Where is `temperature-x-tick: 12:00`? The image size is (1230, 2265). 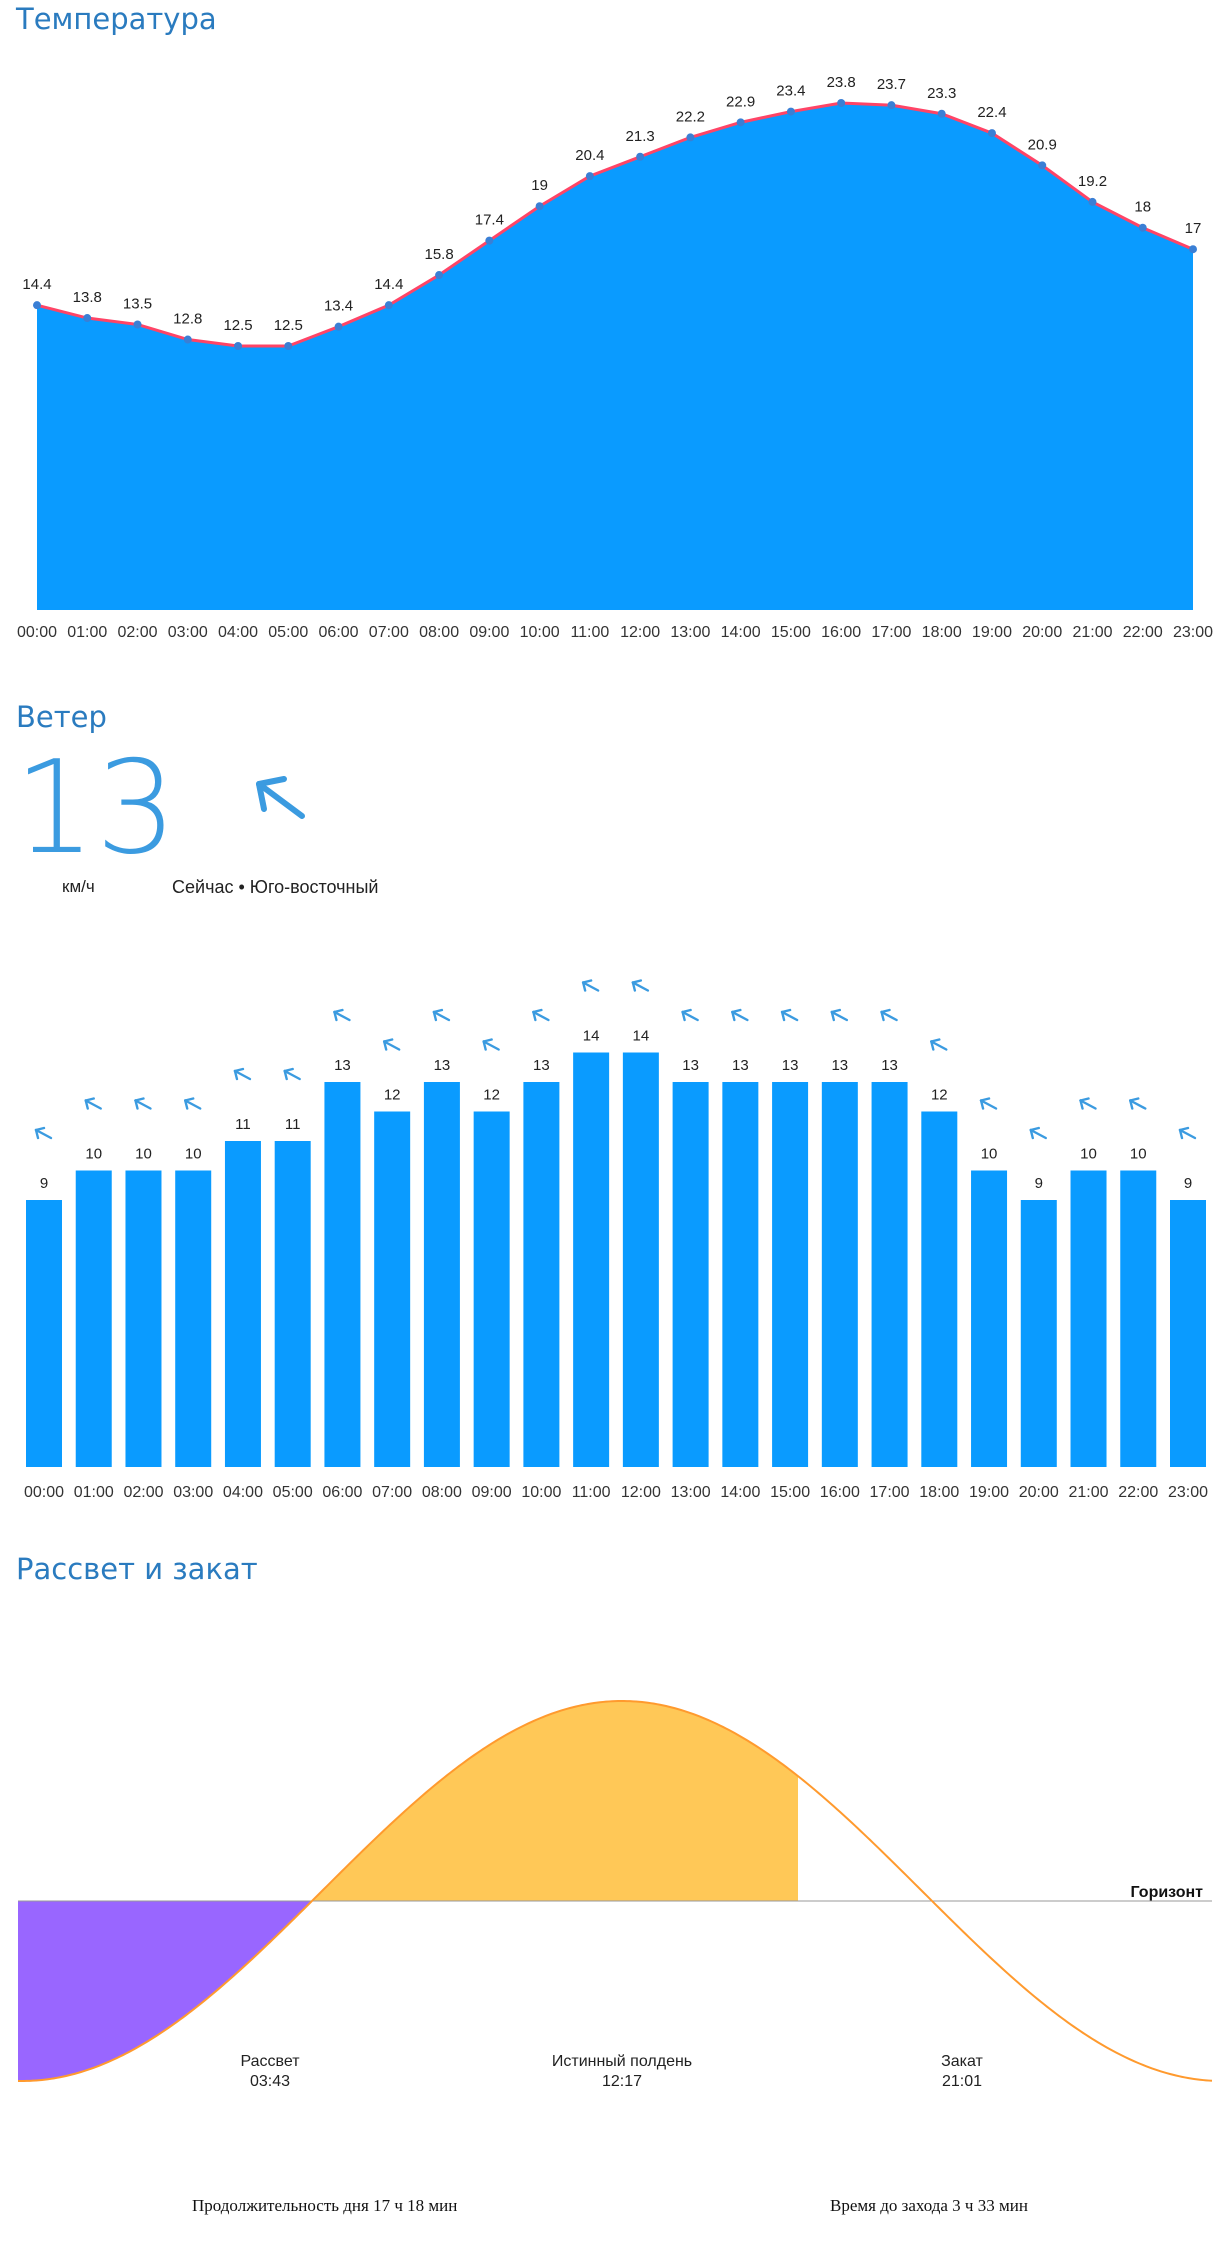 temperature-x-tick: 12:00 is located at coordinates (640, 632).